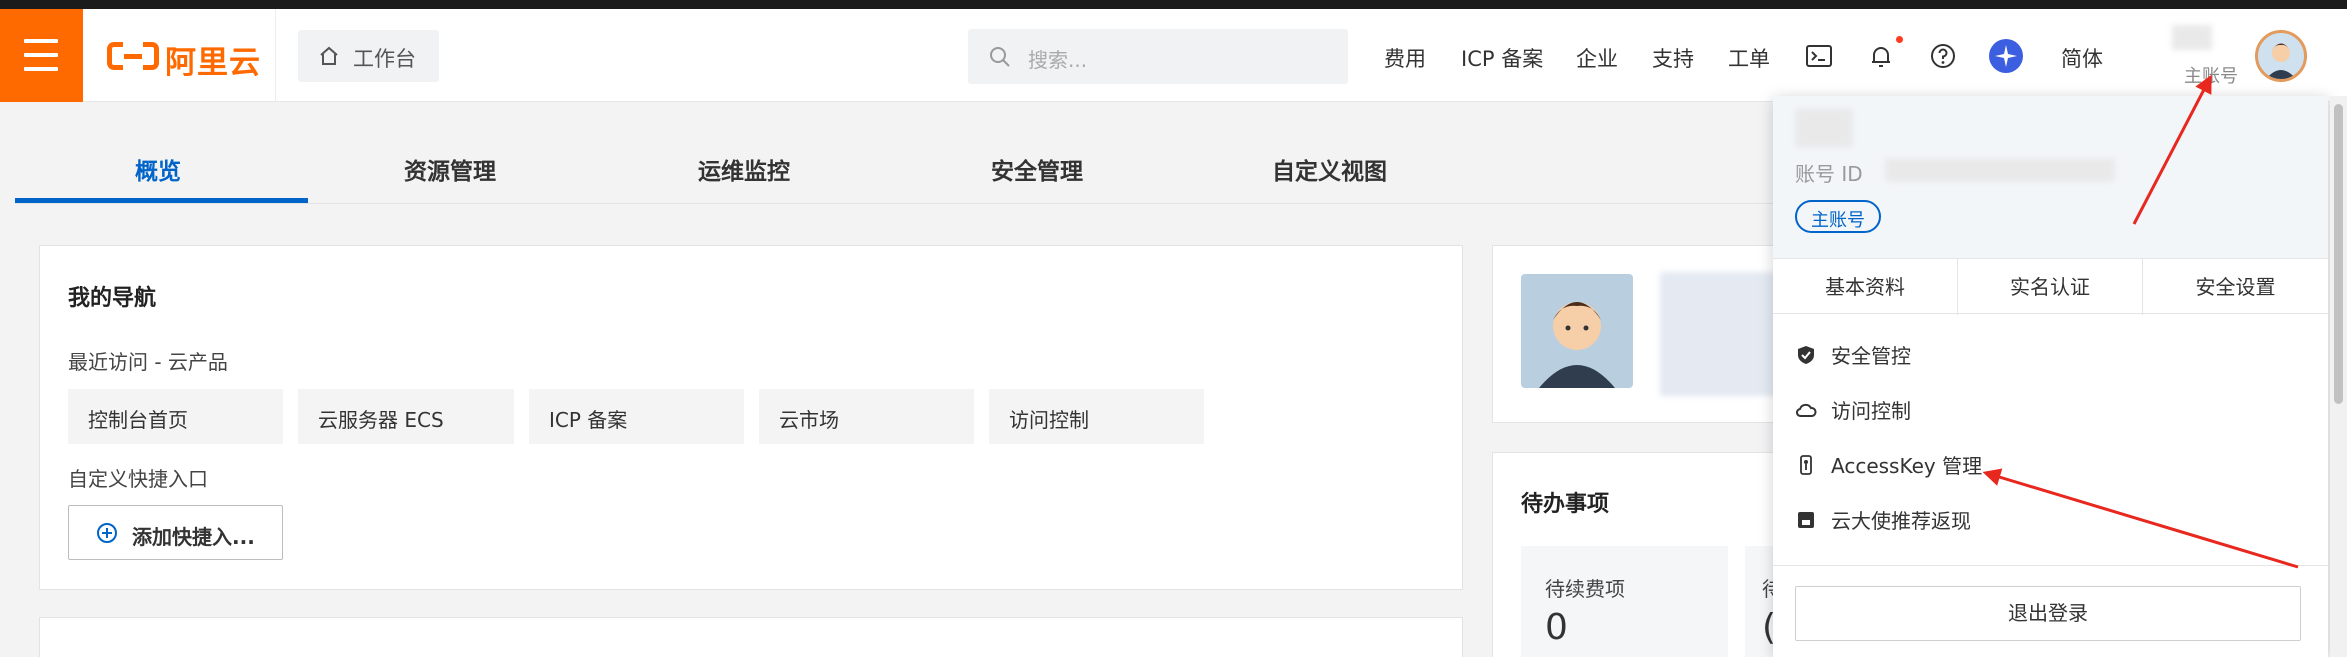 This screenshot has width=2347, height=657. I want to click on annotation-arrow-to-account, so click(2172, 149).